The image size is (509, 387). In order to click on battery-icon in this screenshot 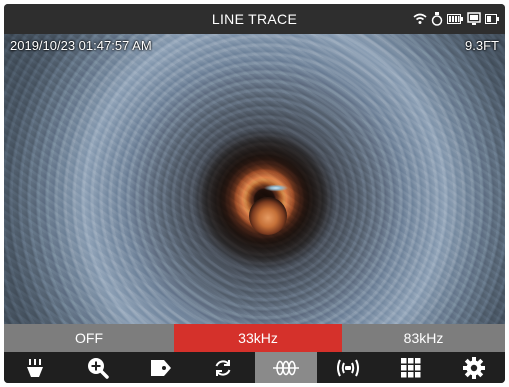, I will do `click(455, 19)`.